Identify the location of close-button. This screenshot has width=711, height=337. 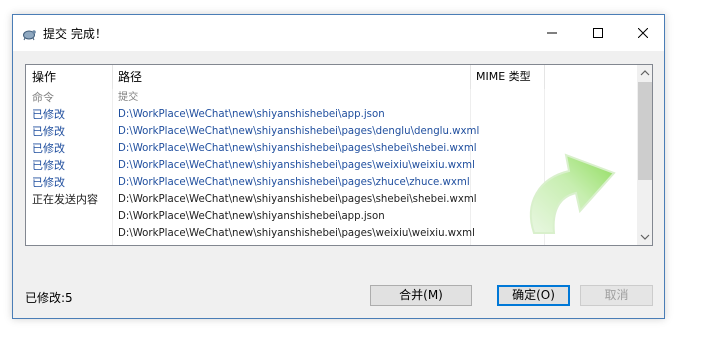
(643, 33).